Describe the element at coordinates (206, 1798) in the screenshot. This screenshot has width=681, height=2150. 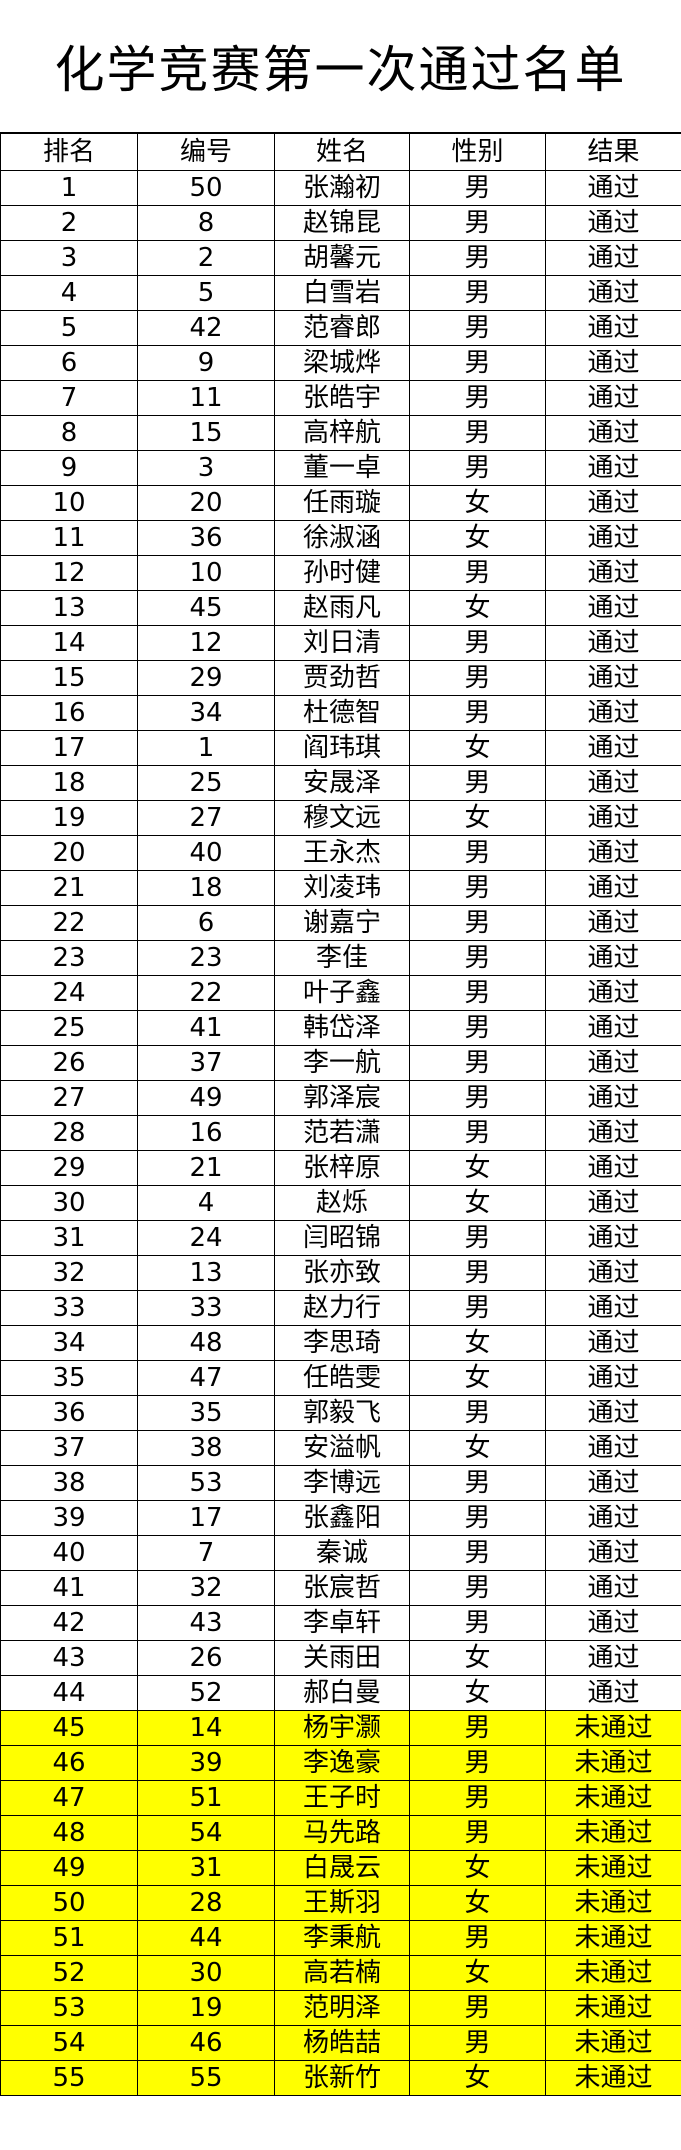
I see `id-cell: 51` at that location.